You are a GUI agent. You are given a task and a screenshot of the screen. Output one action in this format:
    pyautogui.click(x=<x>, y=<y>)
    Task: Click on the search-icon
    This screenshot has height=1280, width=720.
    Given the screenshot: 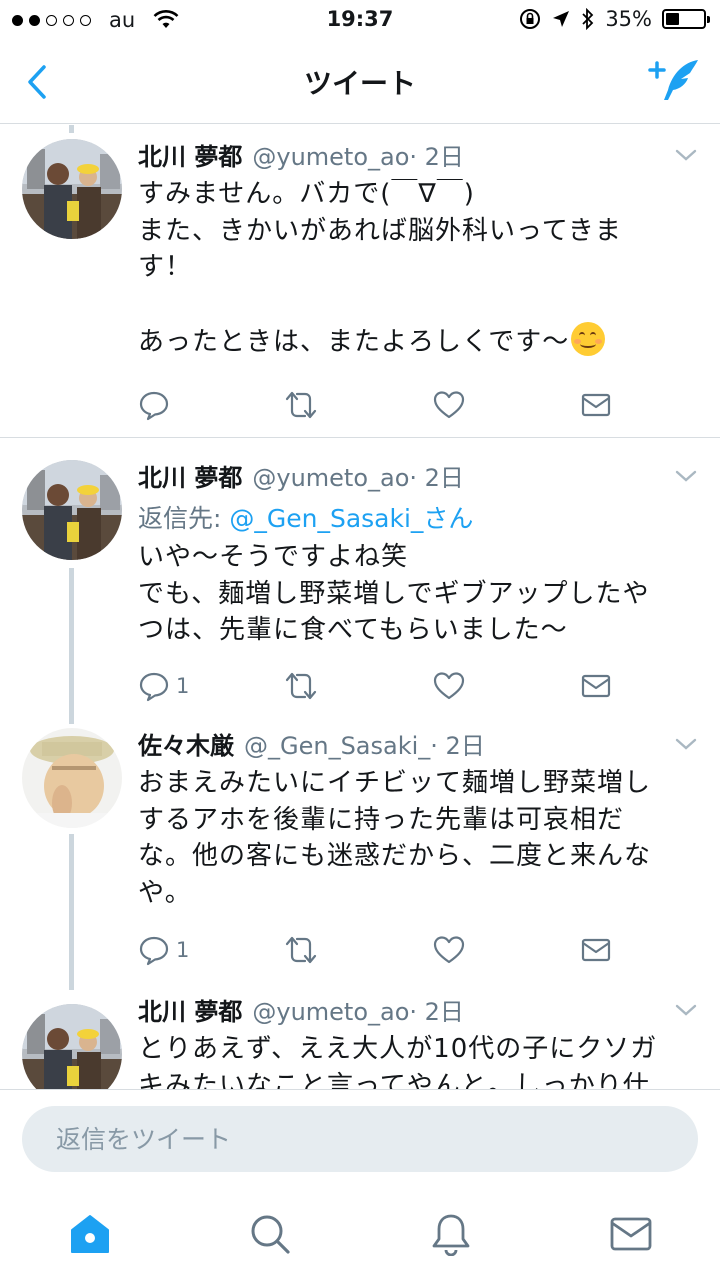 What is the action you would take?
    pyautogui.click(x=270, y=1234)
    